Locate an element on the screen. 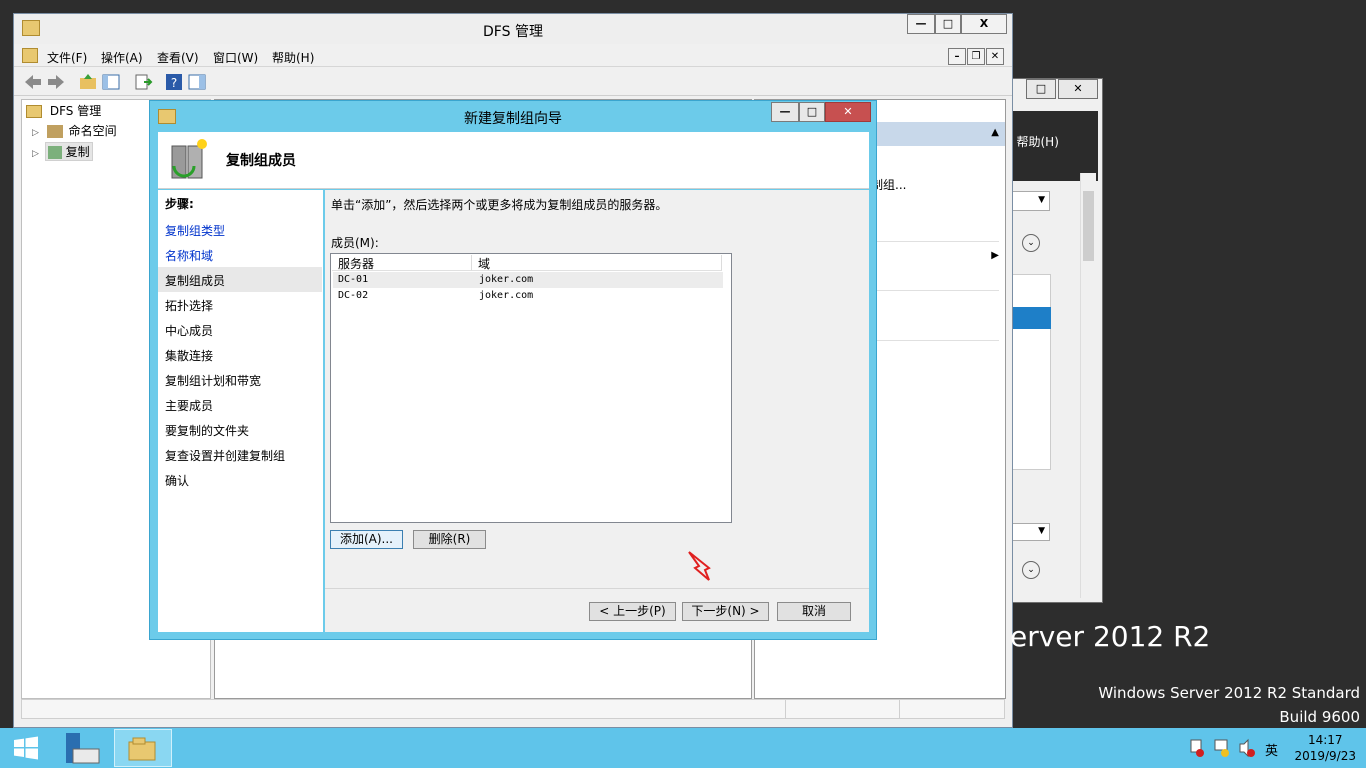 This screenshot has height=768, width=1366. up-folder-icon is located at coordinates (88, 82).